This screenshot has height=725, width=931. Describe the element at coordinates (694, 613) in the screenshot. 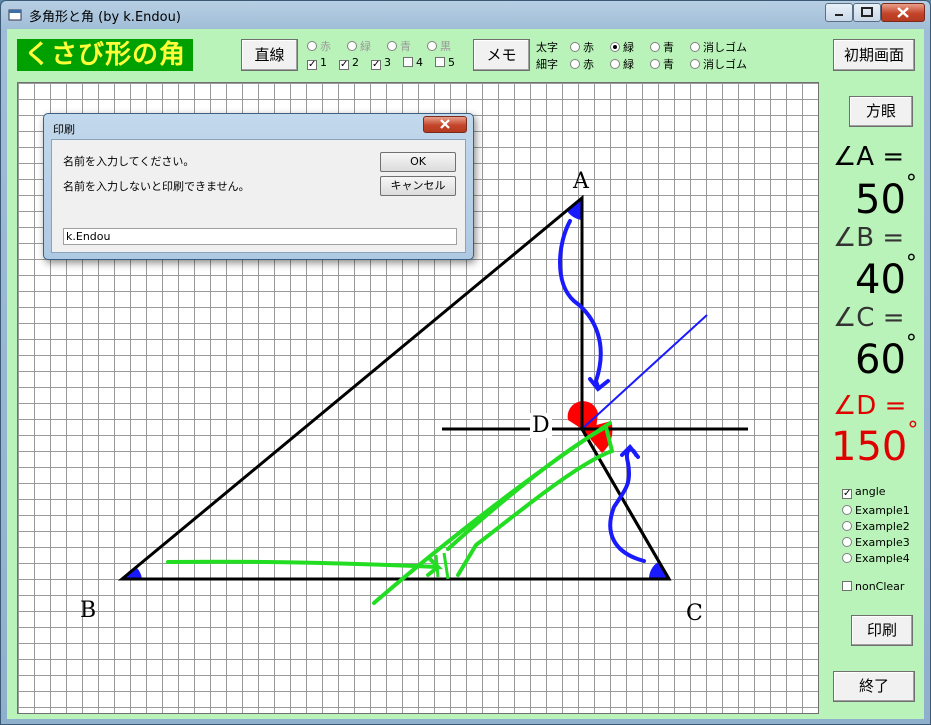

I see `point-label-c: C` at that location.